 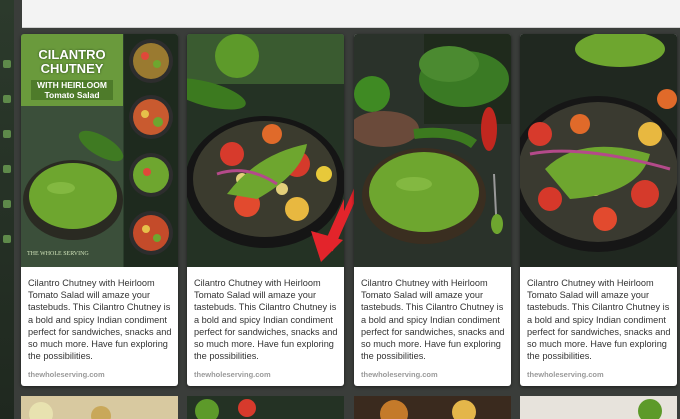 I want to click on sidebar, so click(x=7, y=209).